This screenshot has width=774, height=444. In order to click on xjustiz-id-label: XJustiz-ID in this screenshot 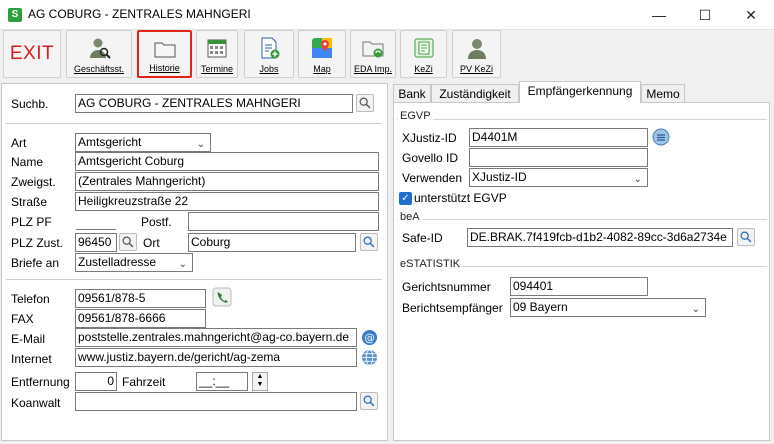, I will do `click(429, 138)`.